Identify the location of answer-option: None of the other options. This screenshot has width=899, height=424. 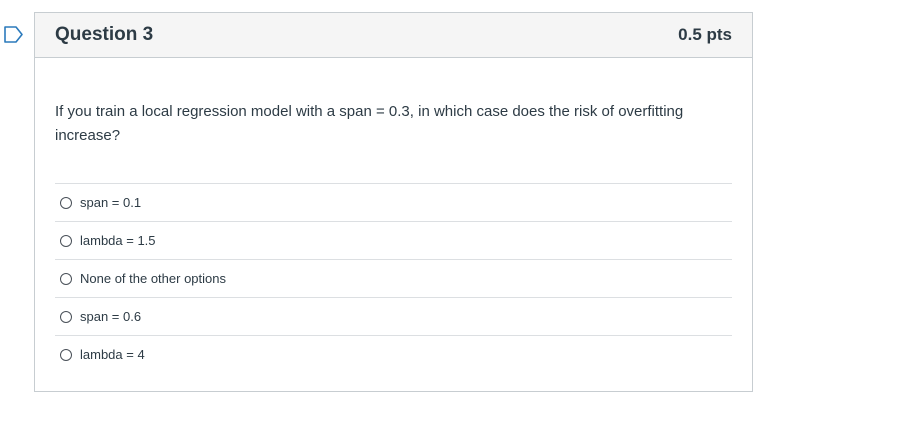
(393, 278).